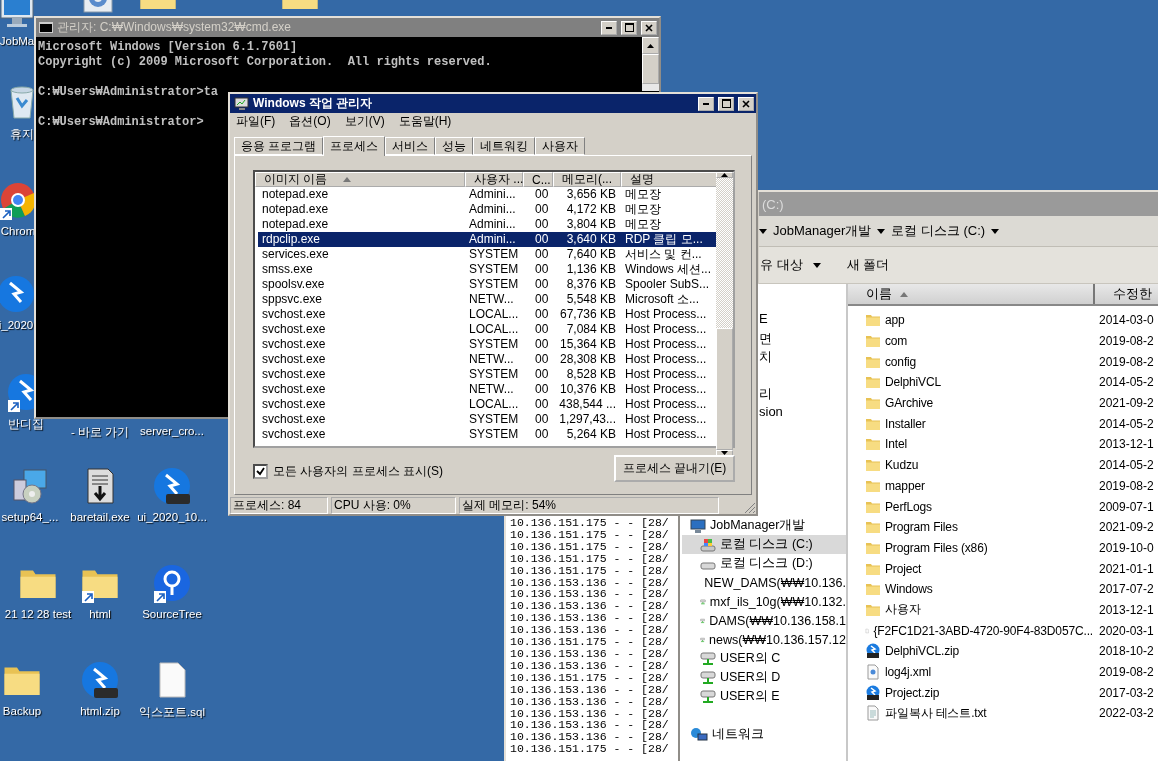 Image resolution: width=1158 pixels, height=761 pixels. I want to click on file-name: DelphiVCL, so click(913, 382).